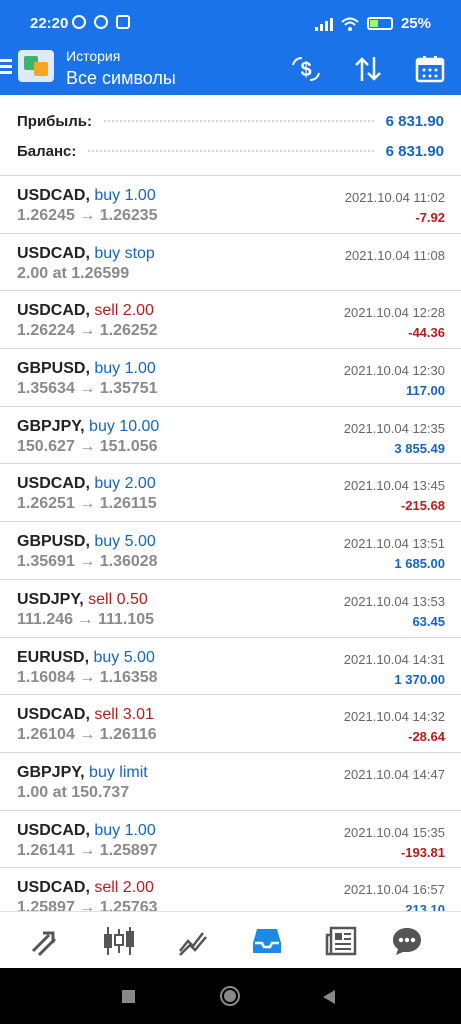 The height and width of the screenshot is (1024, 461). Describe the element at coordinates (54, 121) in the screenshot. I see `profit-label: Прибыль:` at that location.